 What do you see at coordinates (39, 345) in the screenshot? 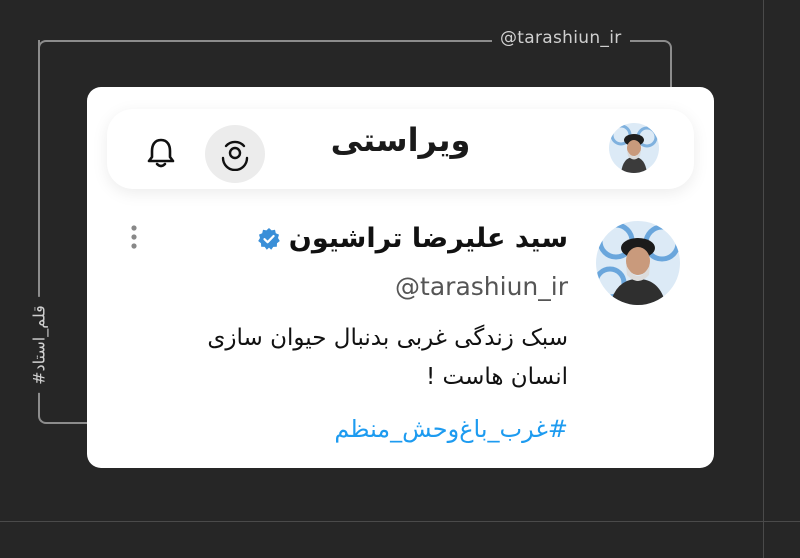
I see `frame-side-tag: #قلم_استاد` at bounding box center [39, 345].